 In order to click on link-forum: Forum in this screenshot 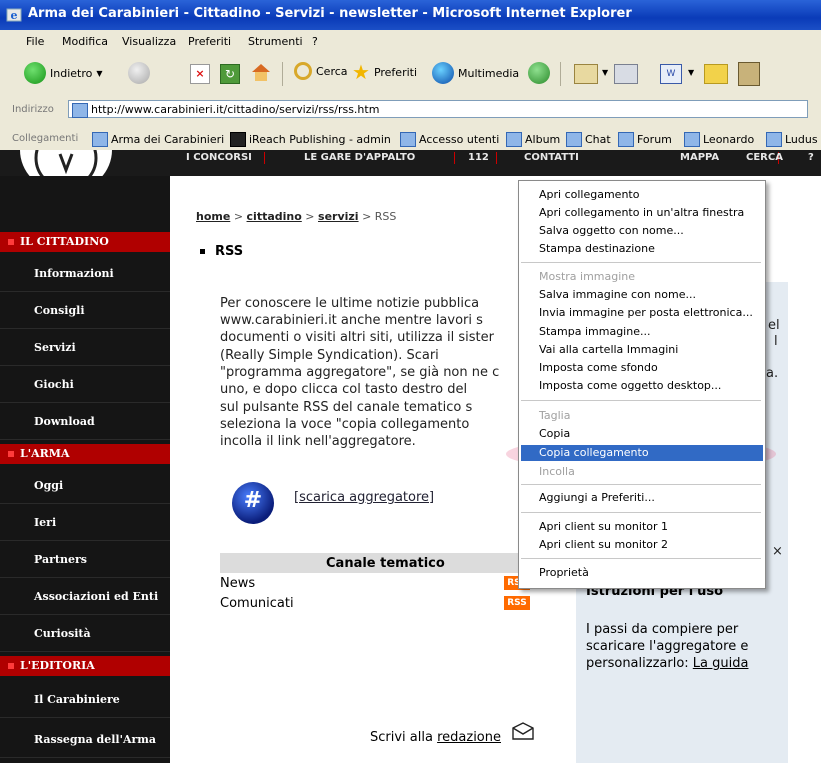, I will do `click(645, 139)`.